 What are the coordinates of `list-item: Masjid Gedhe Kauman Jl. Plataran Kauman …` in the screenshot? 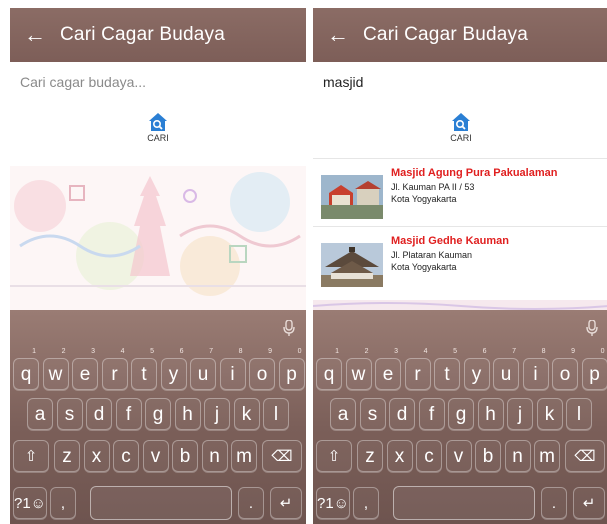 It's located at (460, 260).